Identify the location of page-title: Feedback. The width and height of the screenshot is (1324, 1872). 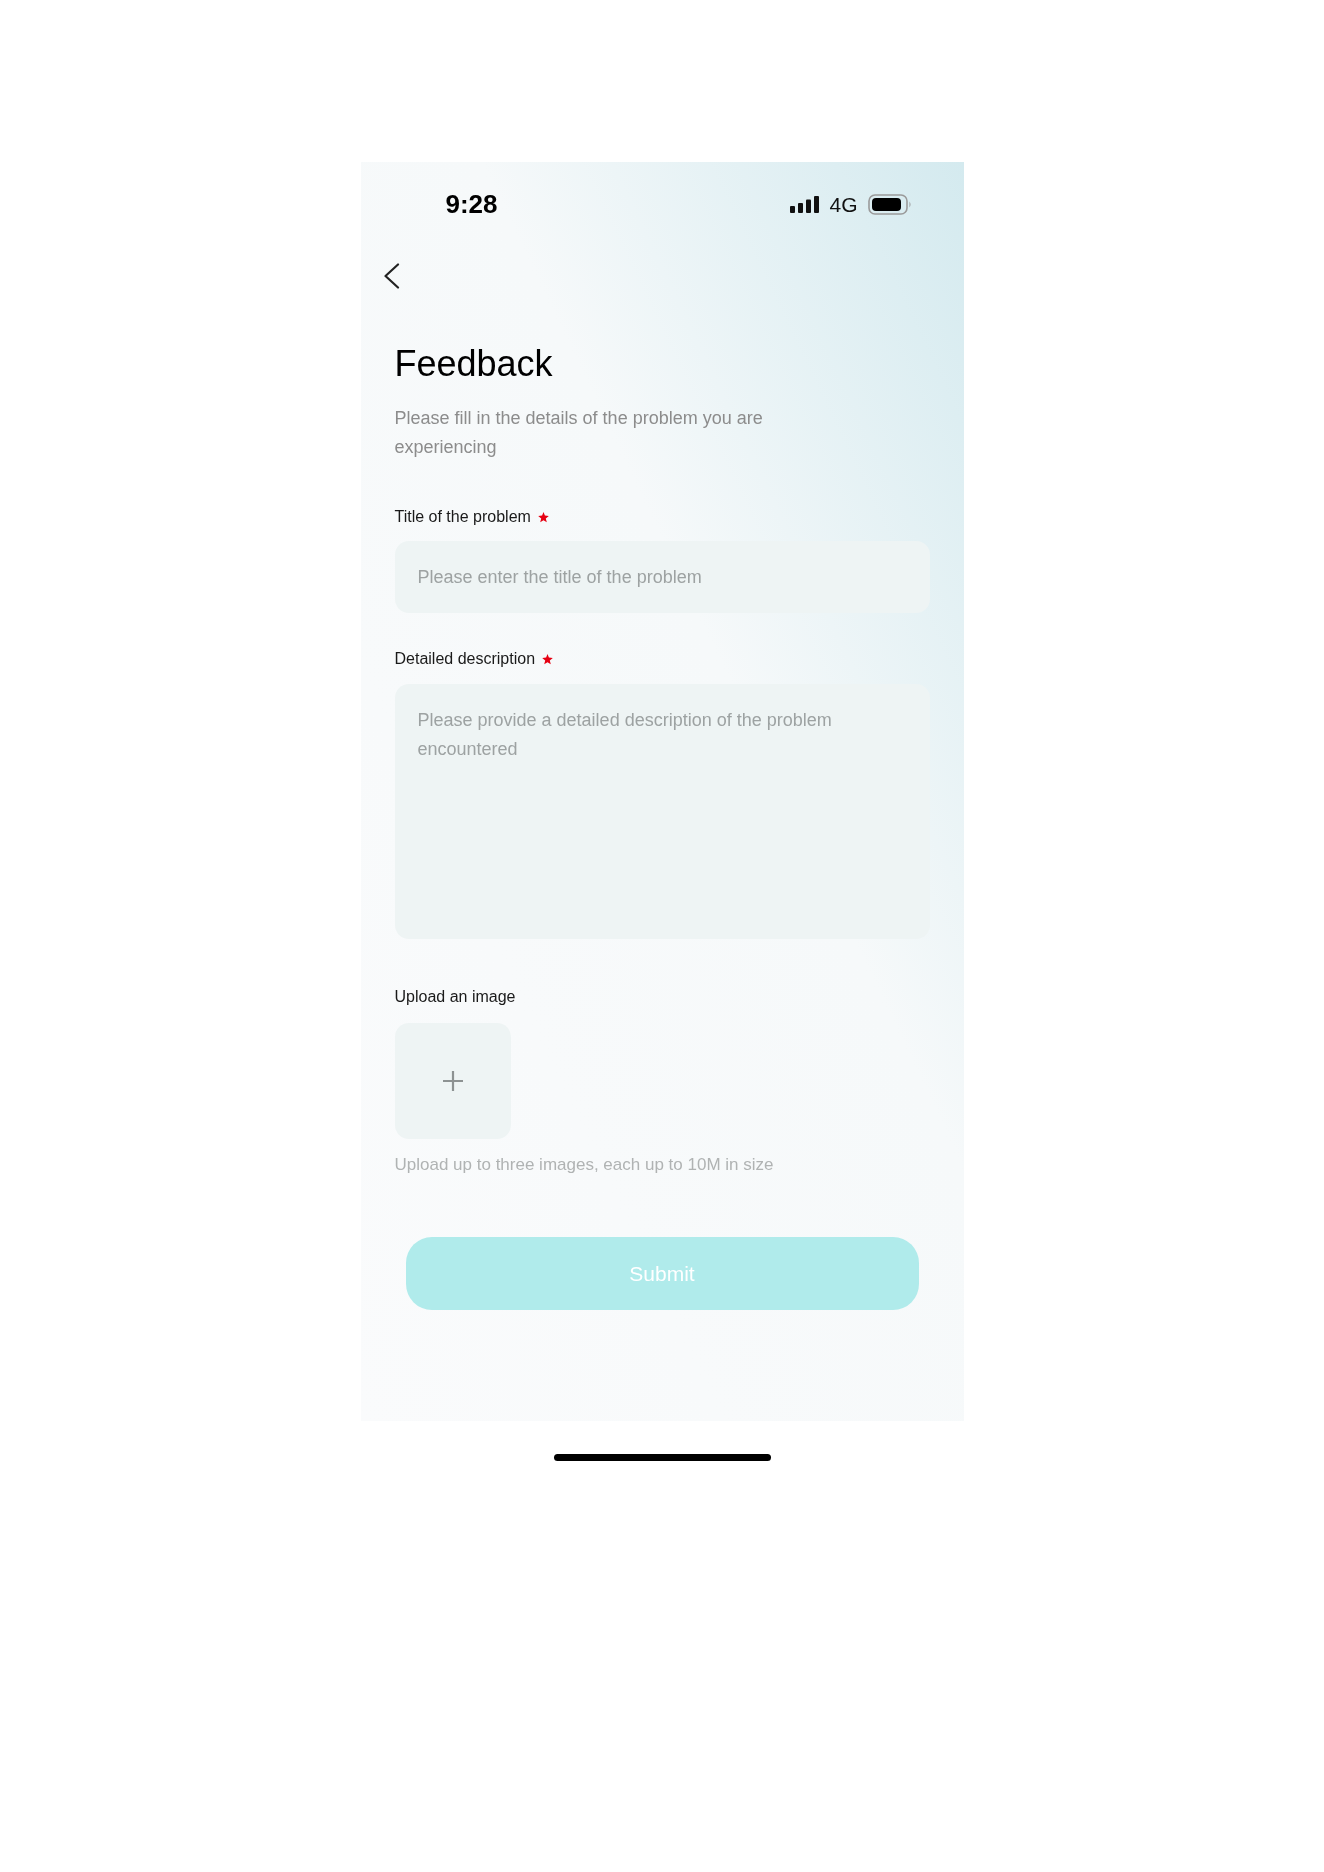
(474, 363).